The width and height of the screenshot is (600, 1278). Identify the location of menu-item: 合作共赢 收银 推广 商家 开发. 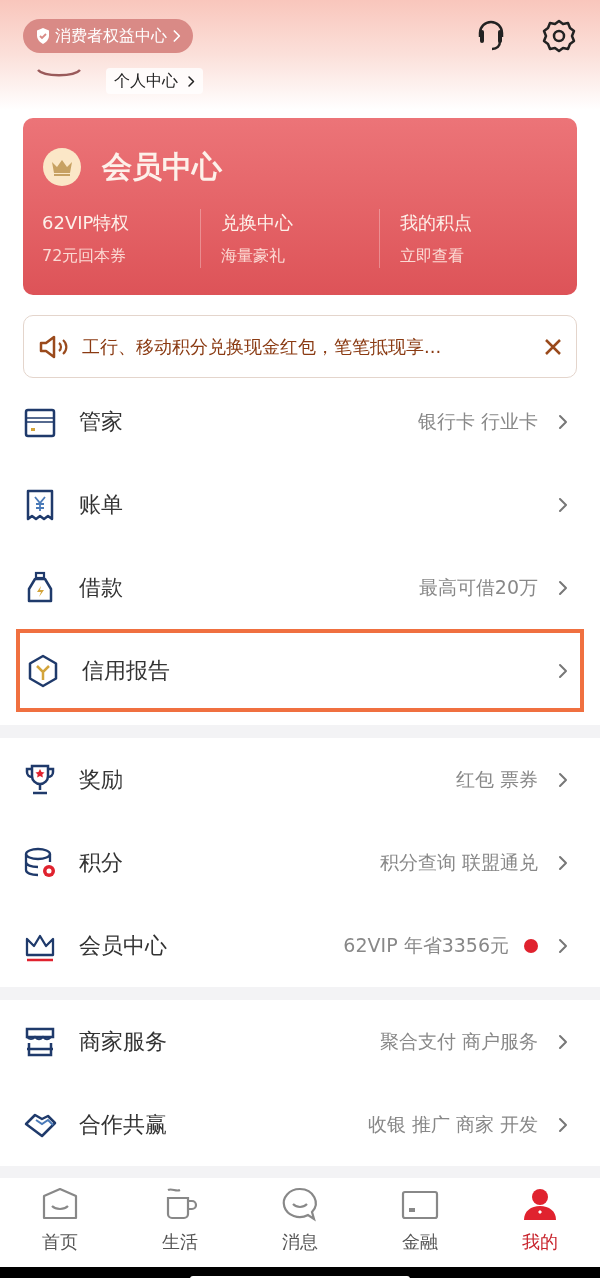
(300, 1124).